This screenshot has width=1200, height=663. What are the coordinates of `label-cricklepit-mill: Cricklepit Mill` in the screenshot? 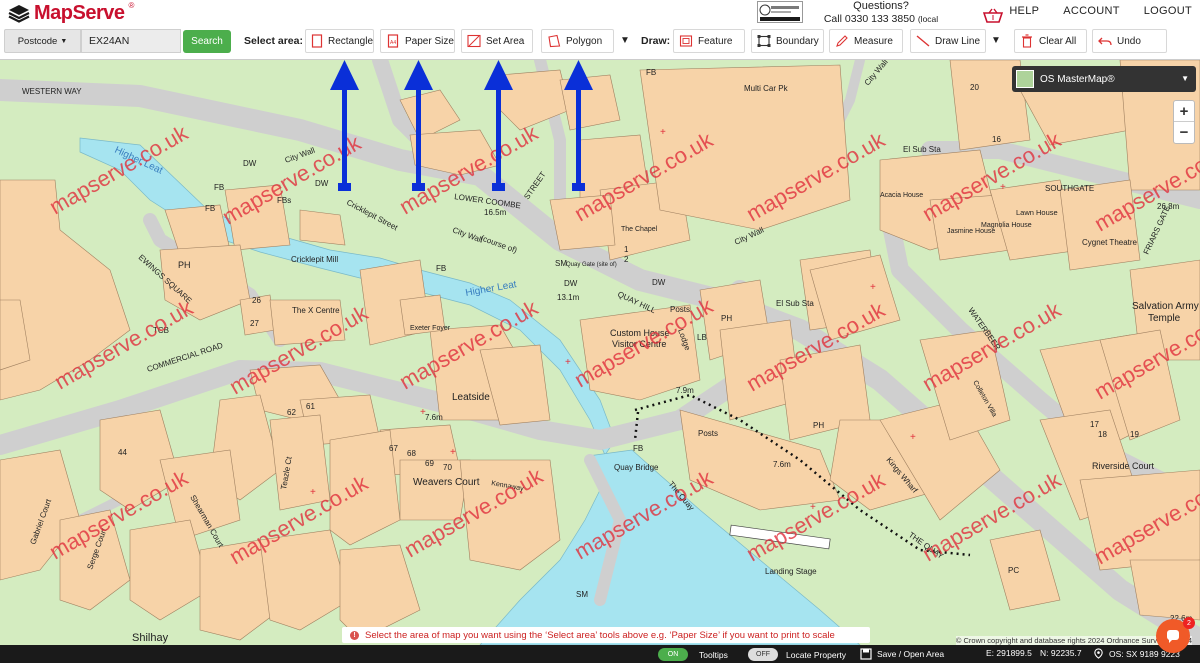 It's located at (314, 259).